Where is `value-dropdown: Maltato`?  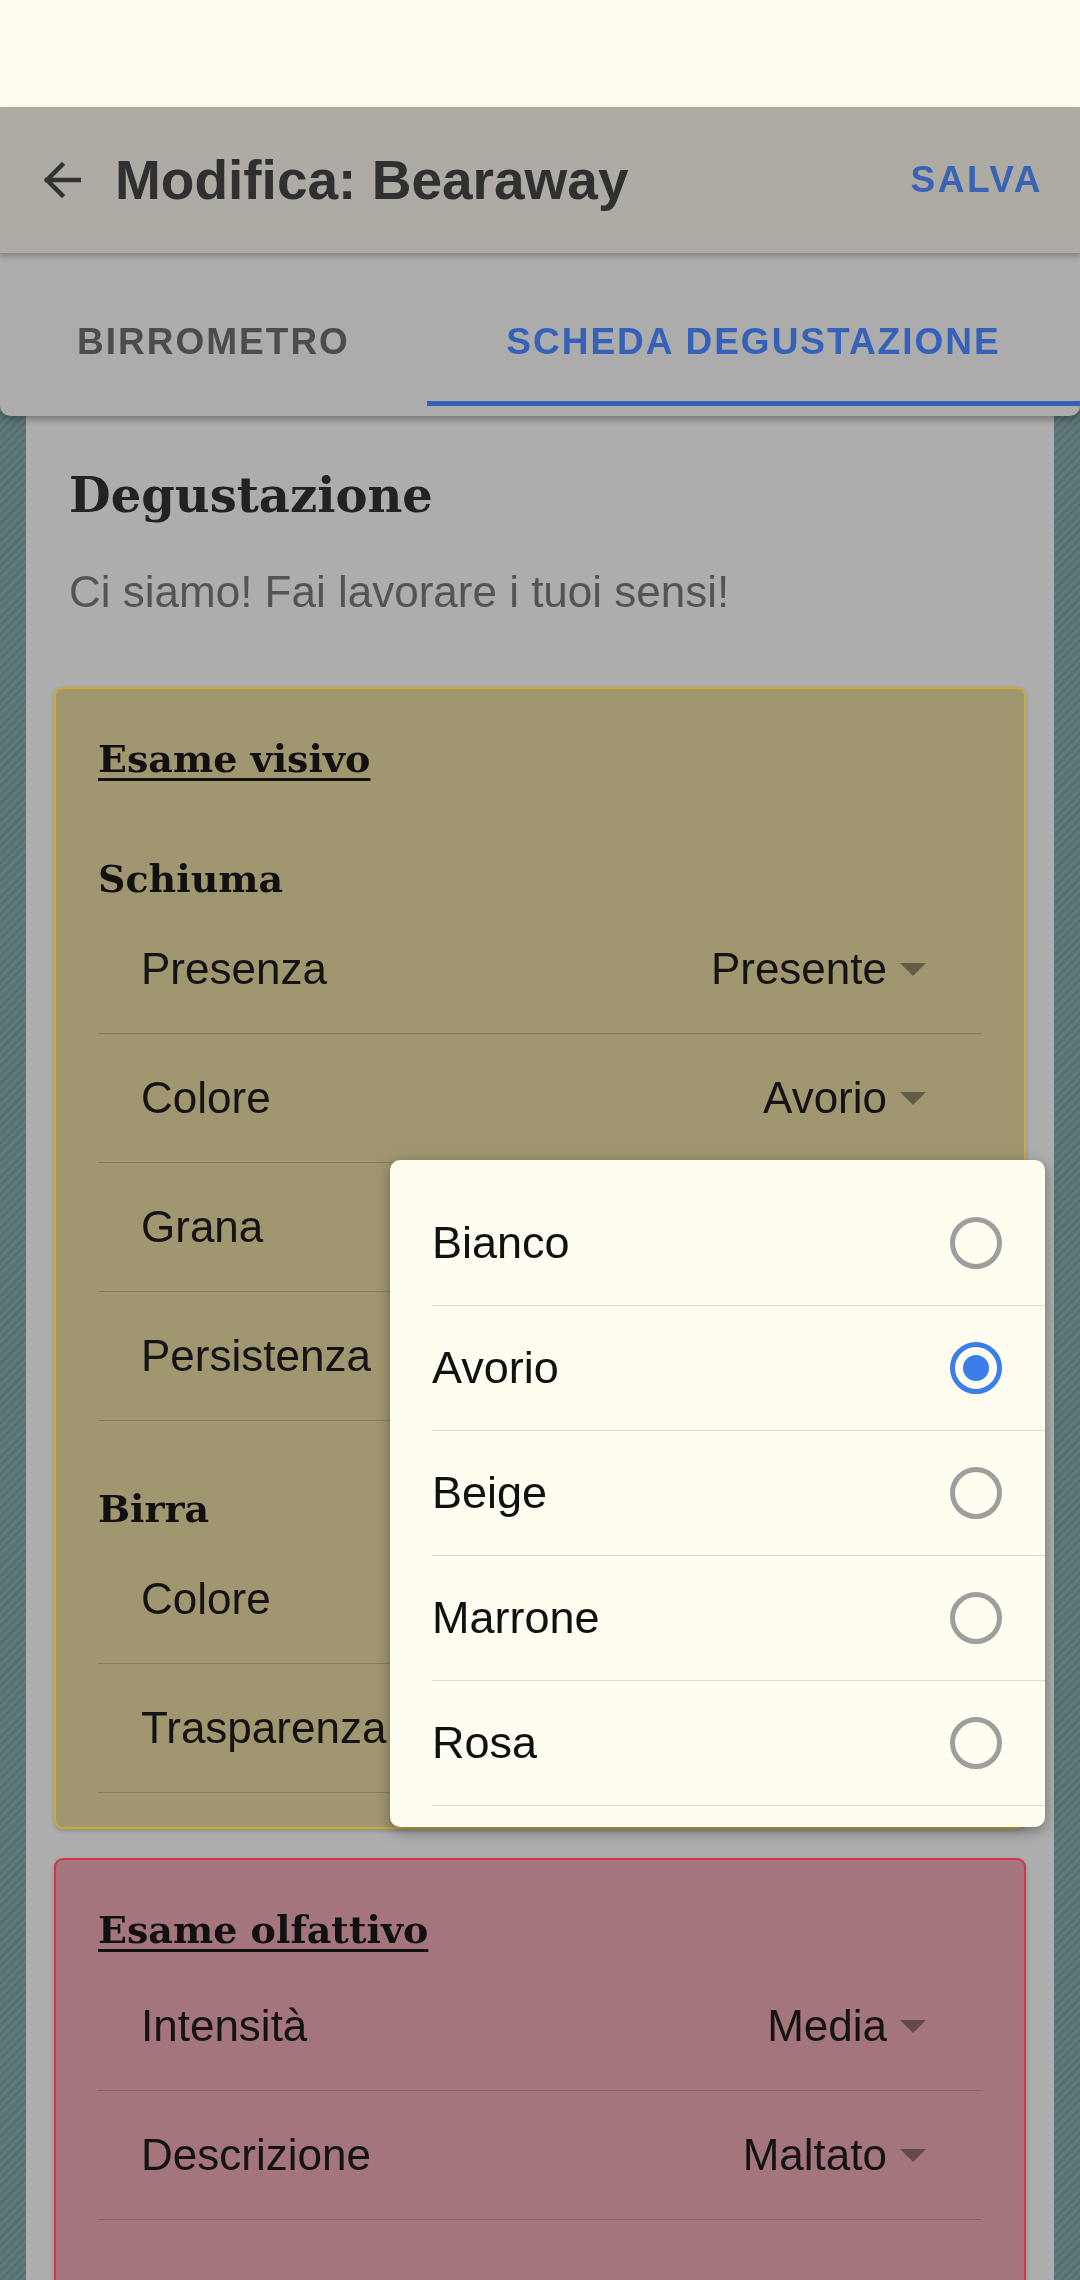
value-dropdown: Maltato is located at coordinates (834, 2155).